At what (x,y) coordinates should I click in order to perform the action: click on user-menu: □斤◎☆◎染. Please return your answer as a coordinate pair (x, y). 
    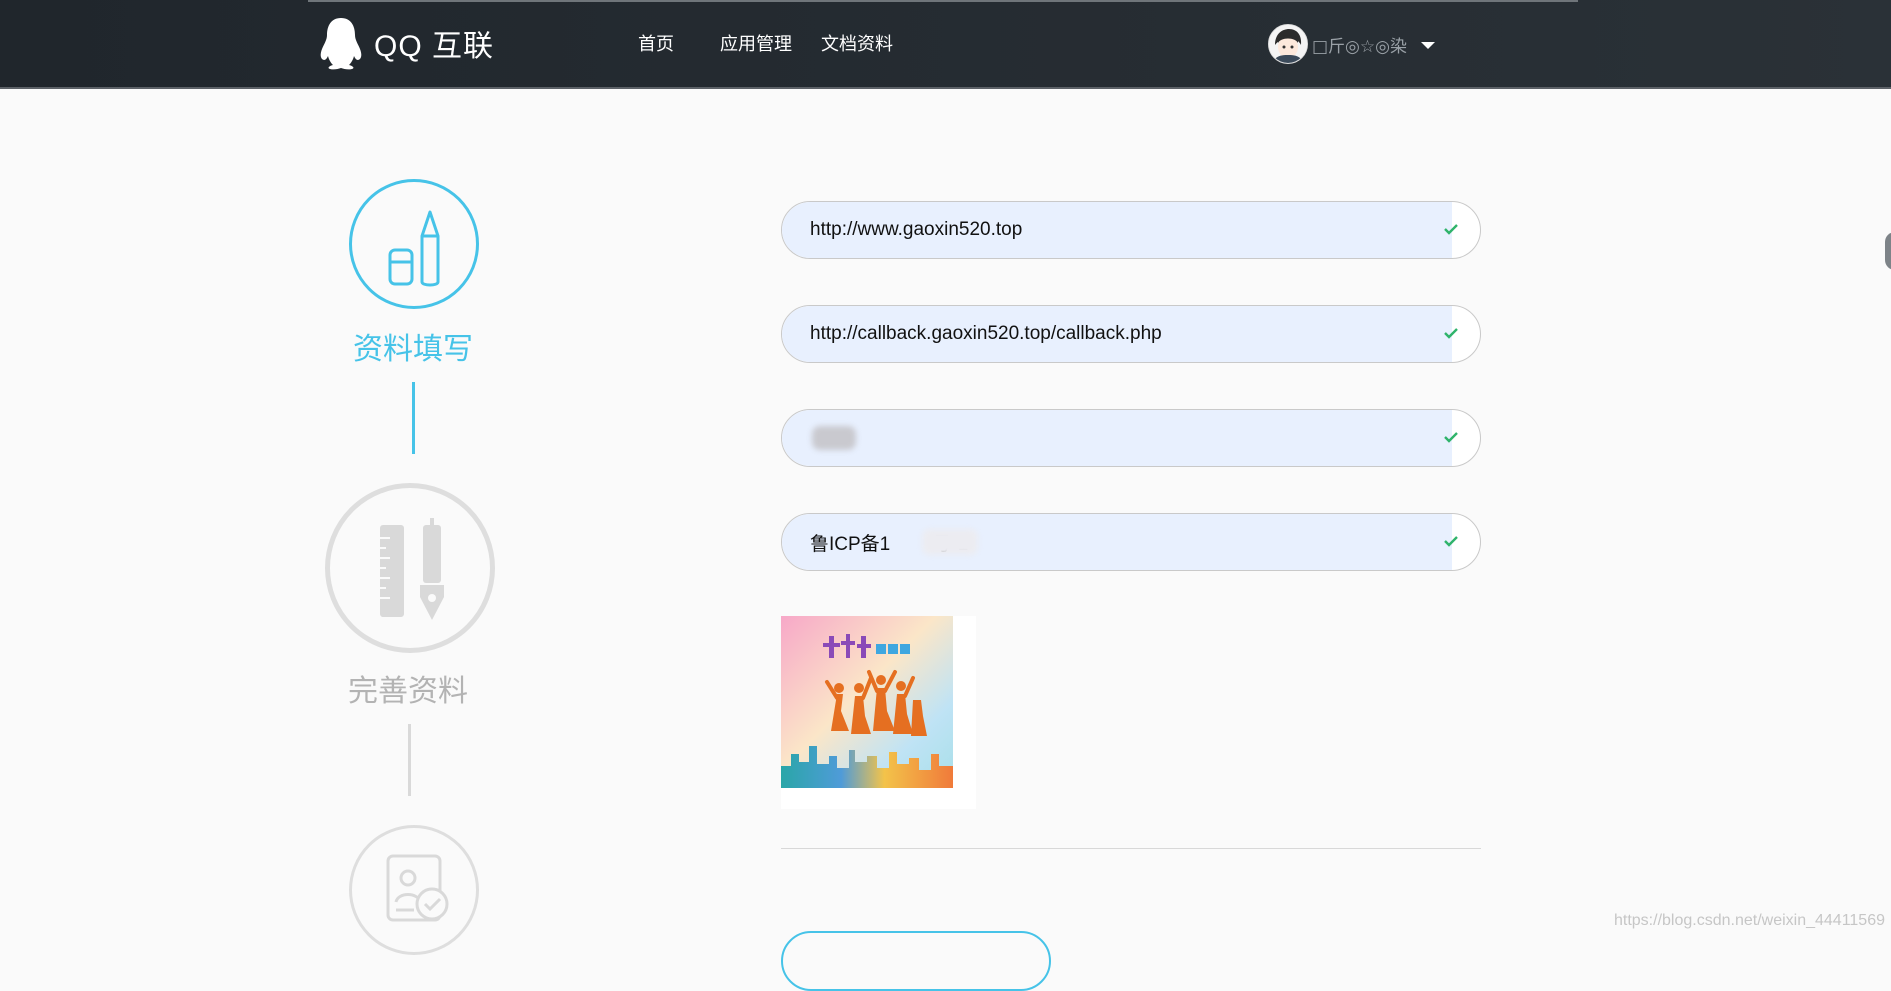
    Looking at the image, I should click on (1351, 44).